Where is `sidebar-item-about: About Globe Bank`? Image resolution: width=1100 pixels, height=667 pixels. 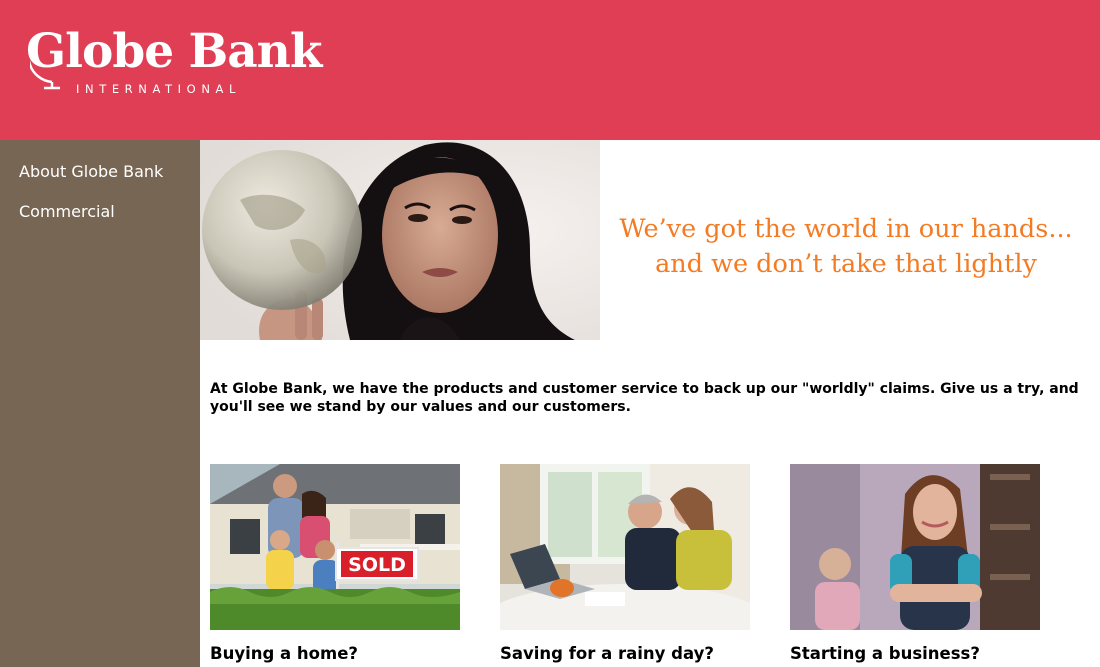
sidebar-item-about: About Globe Bank is located at coordinates (91, 171).